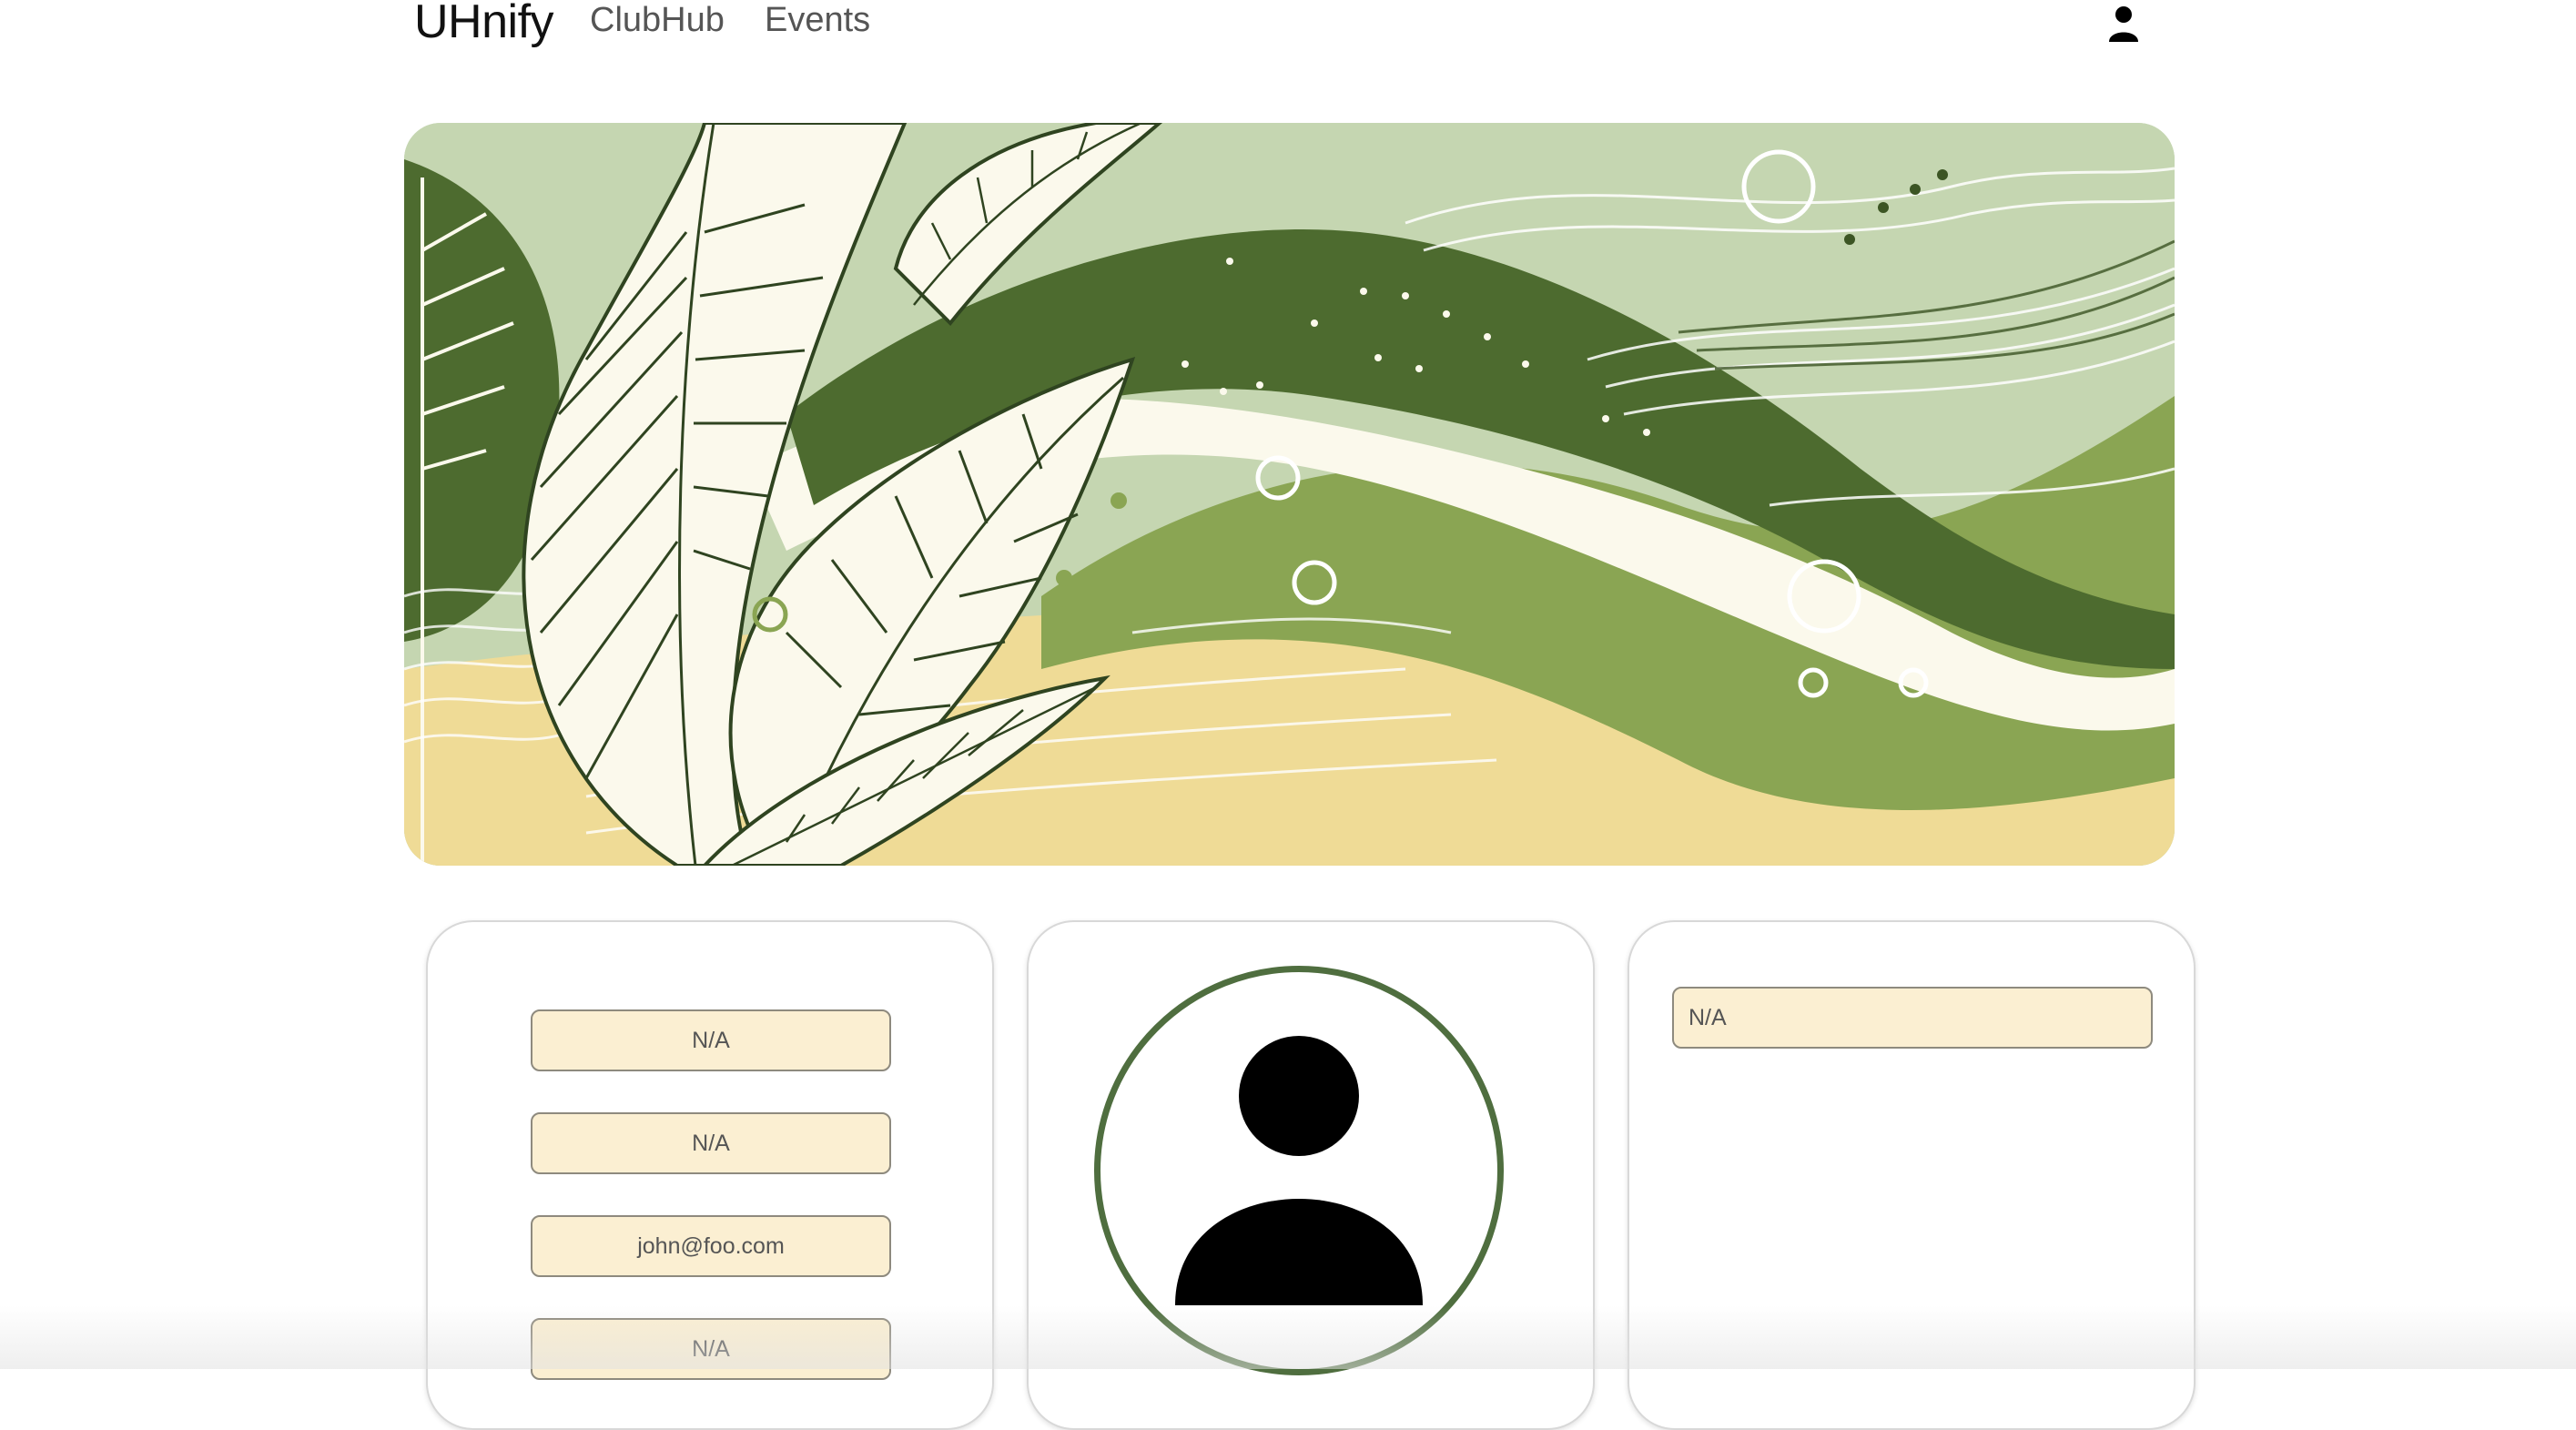  Describe the element at coordinates (484, 23) in the screenshot. I see `brand-logo: UHnify` at that location.